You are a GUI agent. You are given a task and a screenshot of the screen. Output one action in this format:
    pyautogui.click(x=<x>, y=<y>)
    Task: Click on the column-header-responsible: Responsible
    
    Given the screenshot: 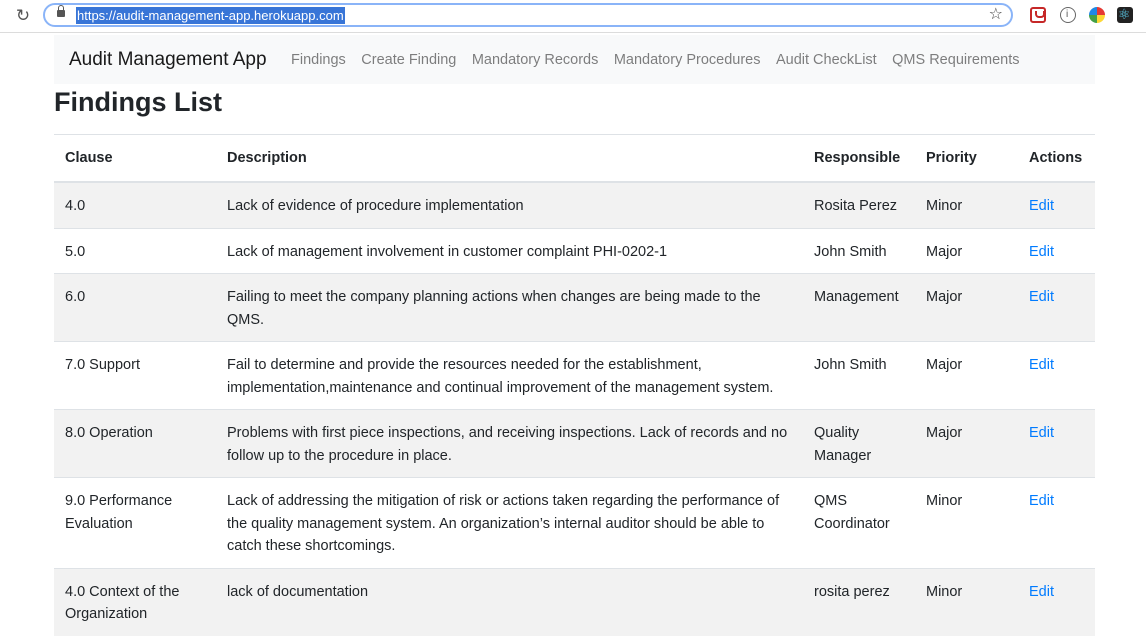 What is the action you would take?
    pyautogui.click(x=859, y=158)
    